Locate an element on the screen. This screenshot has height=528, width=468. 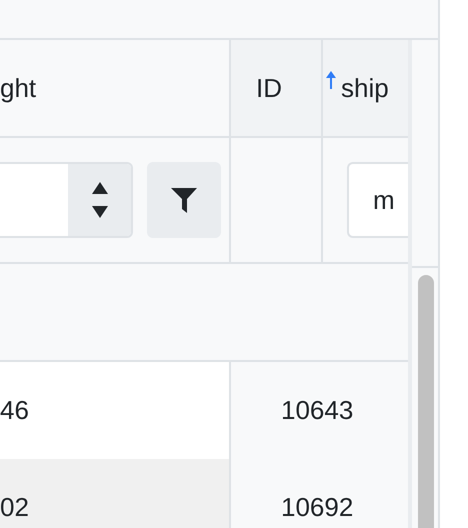
number-field is located at coordinates (66, 200).